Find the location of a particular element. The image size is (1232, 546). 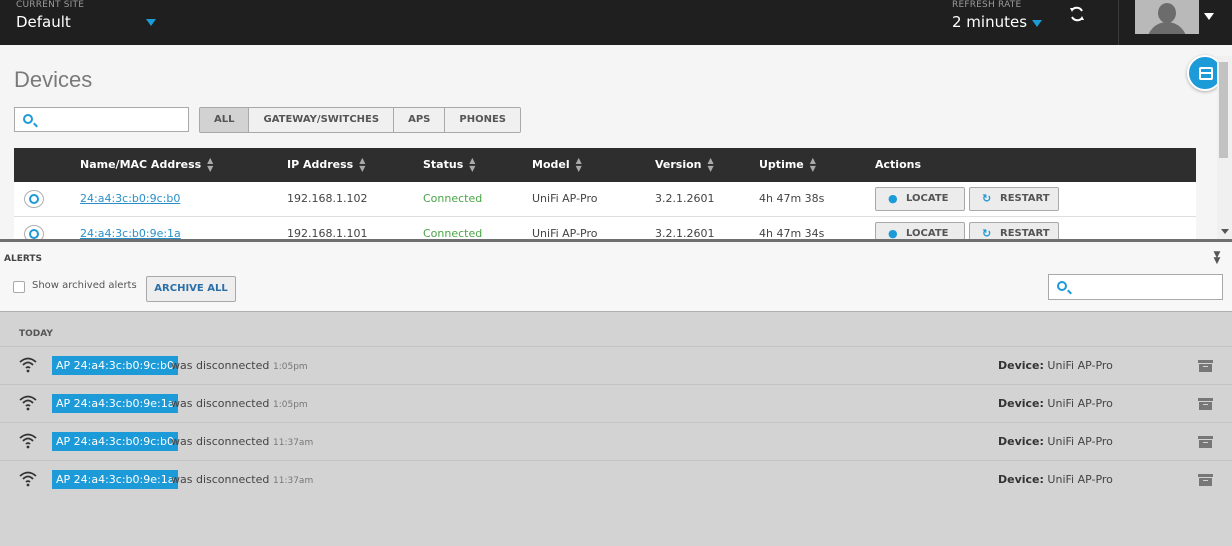

site-selector: CURRENT SITE Default is located at coordinates (50, 16).